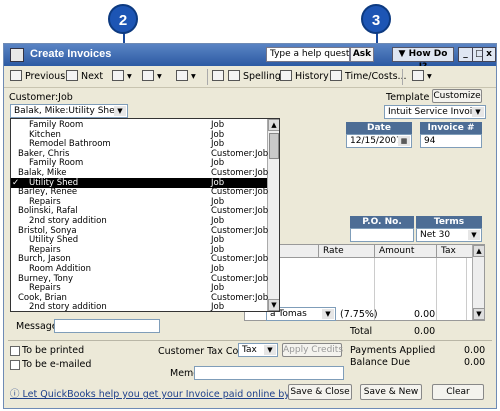 The width and height of the screenshot is (500, 411). Describe the element at coordinates (314, 54) in the screenshot. I see `help-question-input: Type a help question` at that location.